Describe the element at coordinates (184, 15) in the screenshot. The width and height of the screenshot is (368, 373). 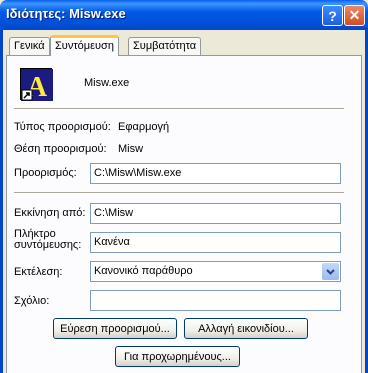
I see `title-bar: Ιδιότητες: Misw.exe ? ✕` at that location.